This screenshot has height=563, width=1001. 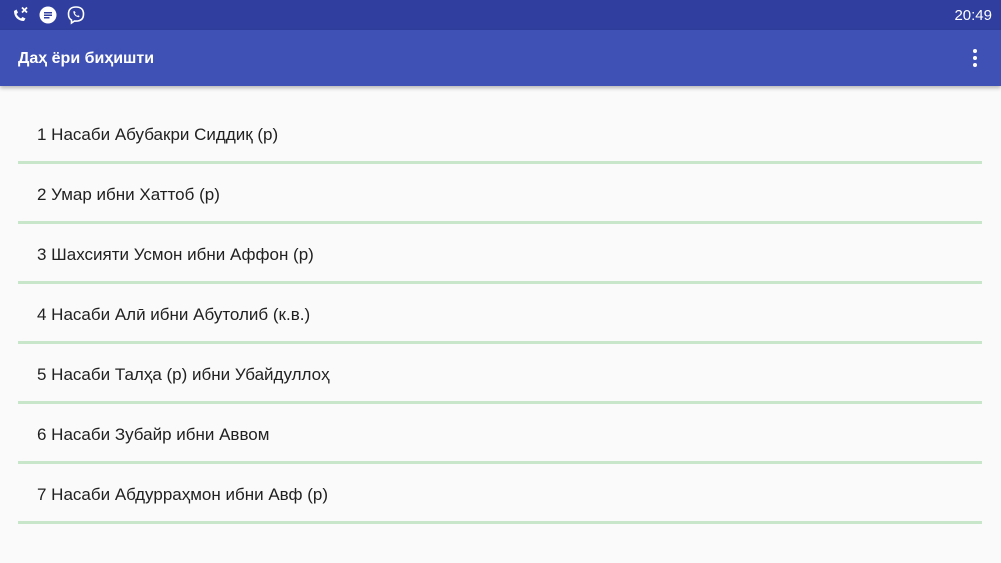 I want to click on message-icon, so click(x=48, y=15).